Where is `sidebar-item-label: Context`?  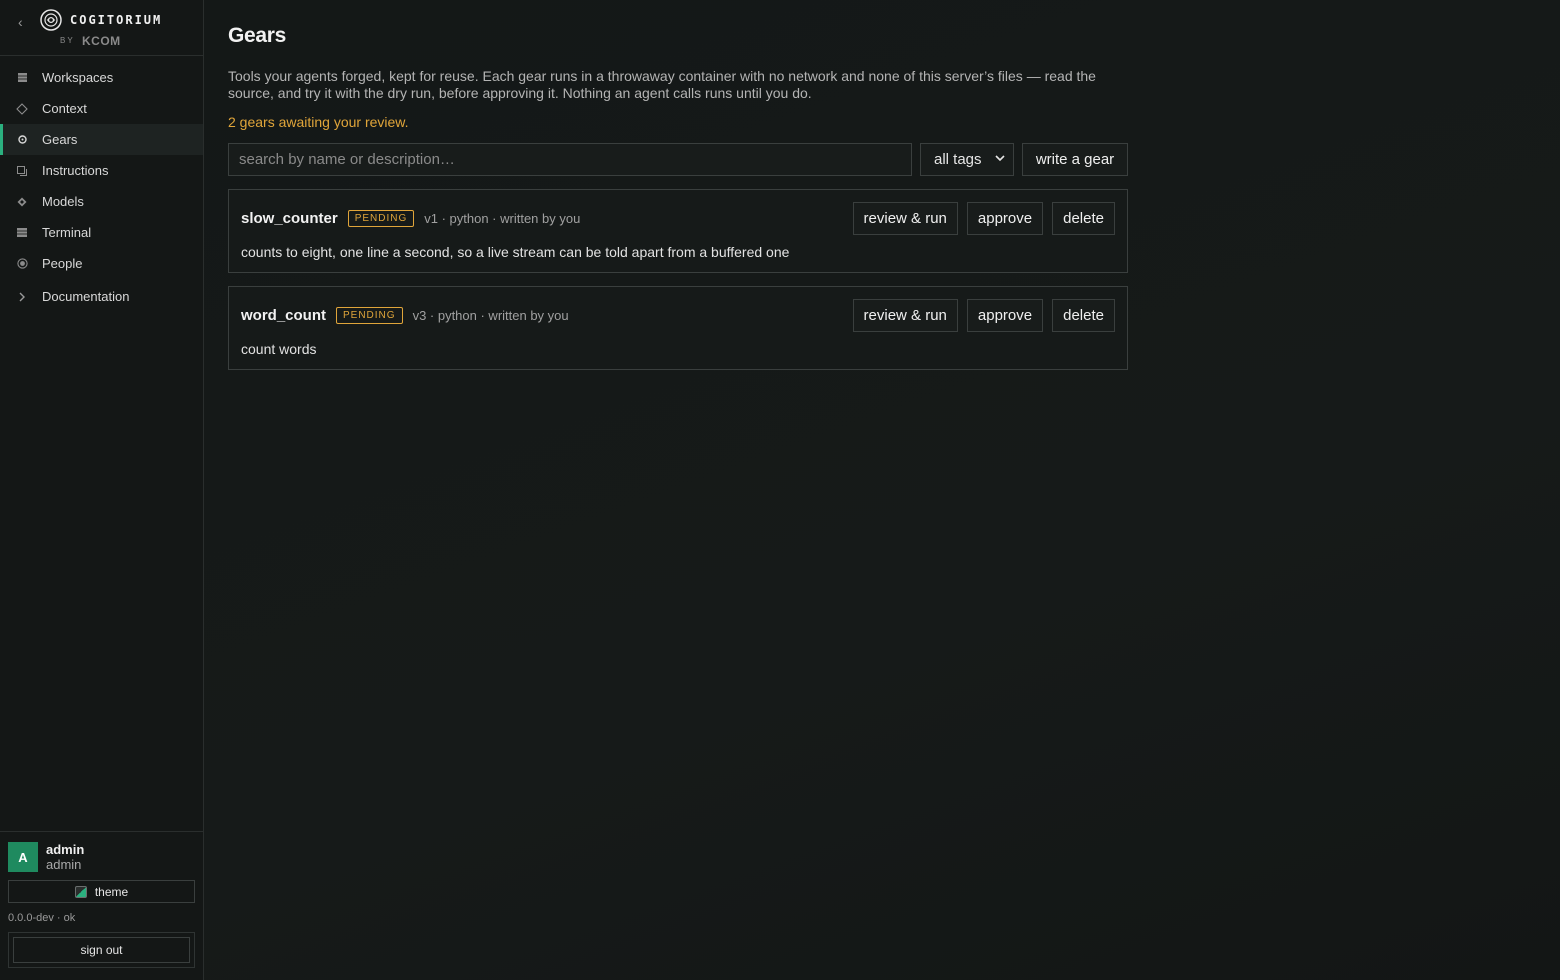
sidebar-item-label: Context is located at coordinates (64, 108).